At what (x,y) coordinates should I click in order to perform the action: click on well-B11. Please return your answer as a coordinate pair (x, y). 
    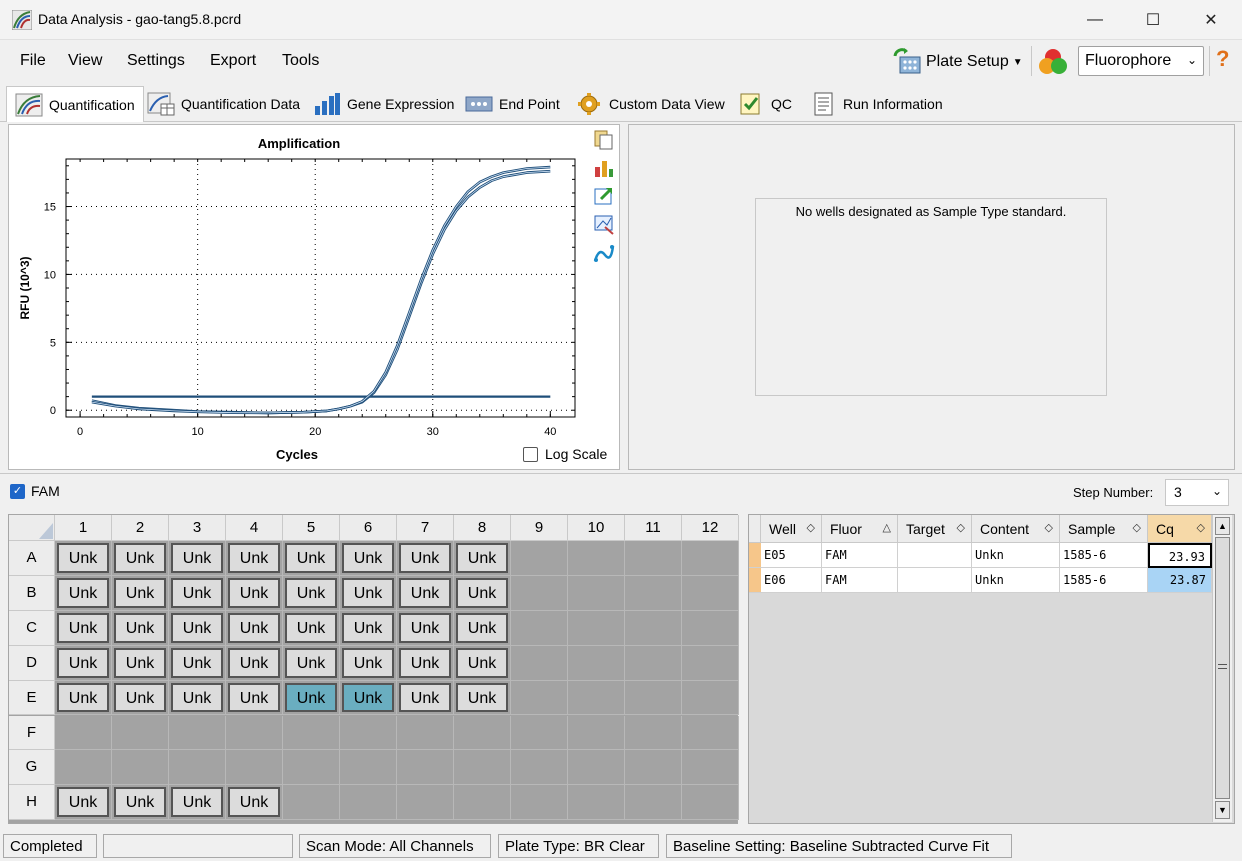
    Looking at the image, I should click on (653, 593).